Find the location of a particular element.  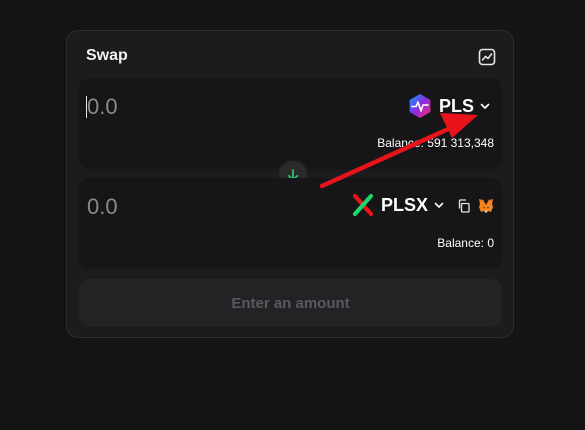

to-token-symbol: PLSX is located at coordinates (404, 204).